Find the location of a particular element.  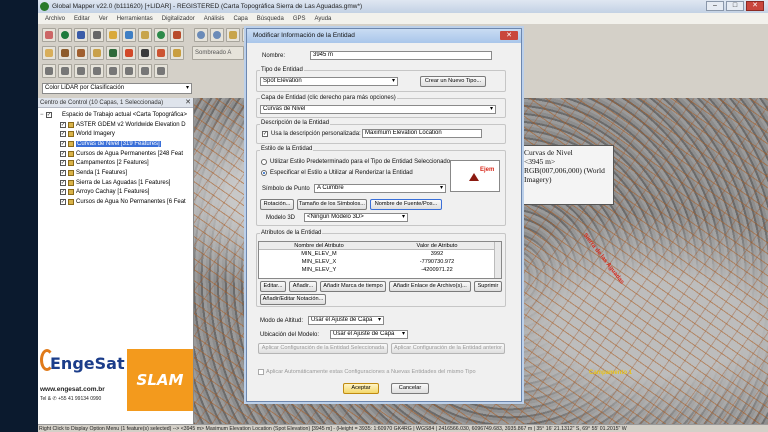

altitude-mode-combo: Usar el Ajuste de Capa is located at coordinates (346, 320).